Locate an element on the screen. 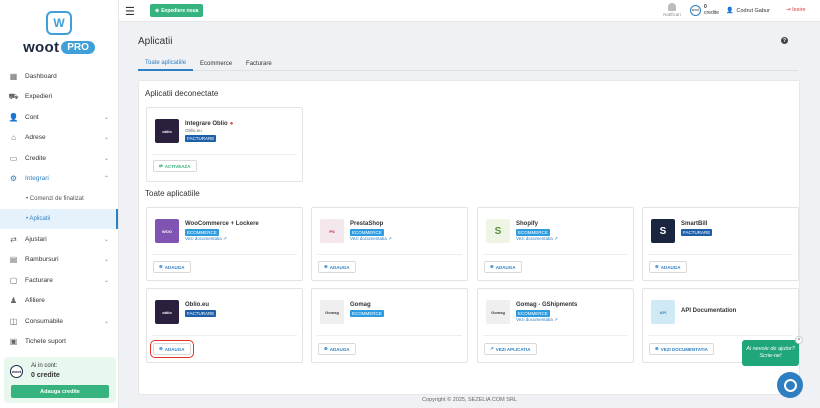  sidebar-item-label: Cont is located at coordinates (32, 117).